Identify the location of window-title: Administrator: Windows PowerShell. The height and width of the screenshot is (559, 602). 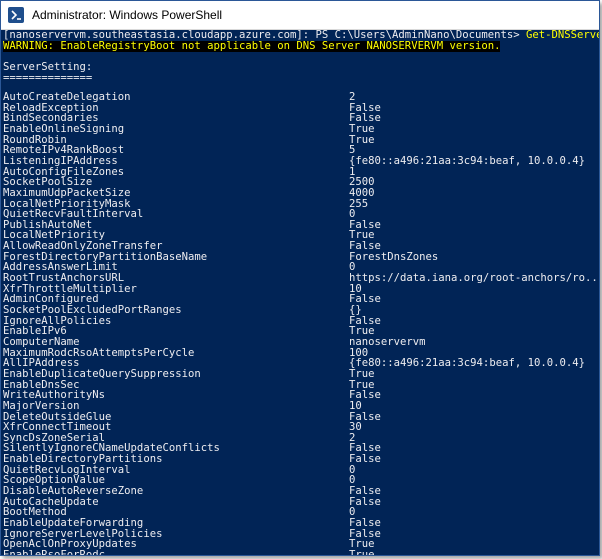
(127, 15).